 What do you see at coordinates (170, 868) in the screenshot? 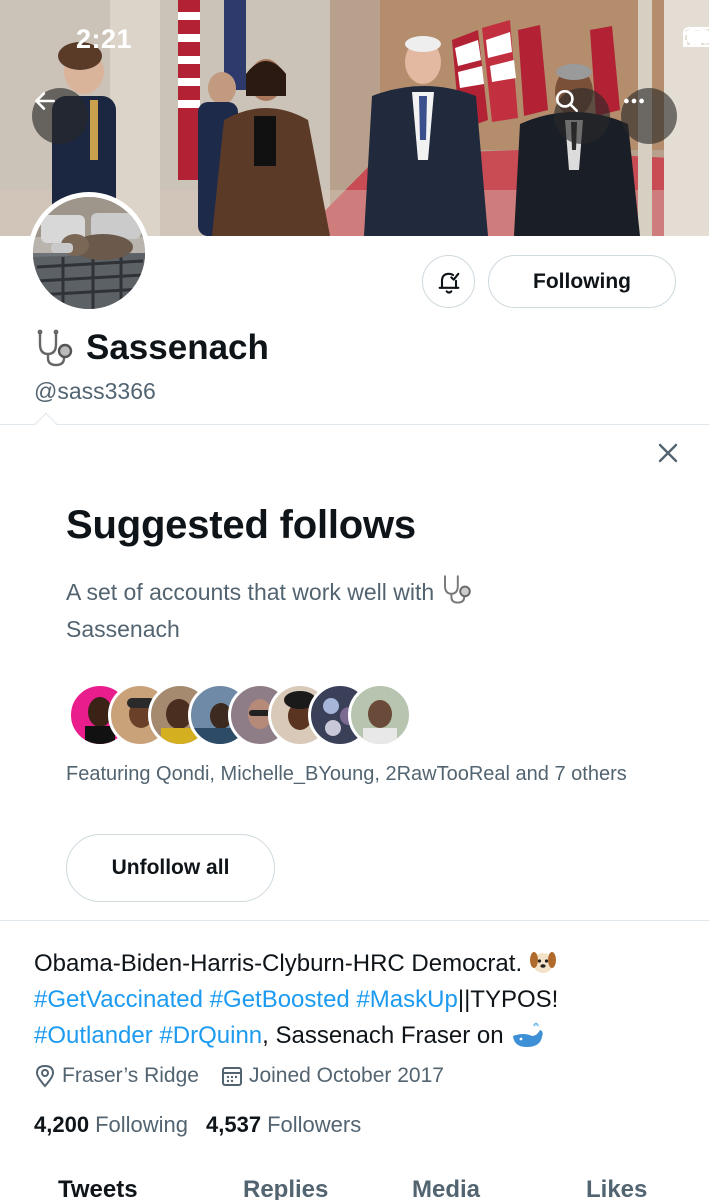
I see `unfollow-all-button: Unfollow all` at bounding box center [170, 868].